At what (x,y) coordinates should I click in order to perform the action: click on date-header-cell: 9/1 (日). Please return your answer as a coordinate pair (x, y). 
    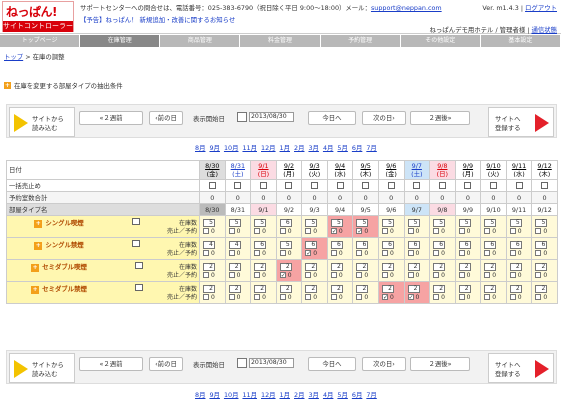
    Looking at the image, I should click on (263, 170).